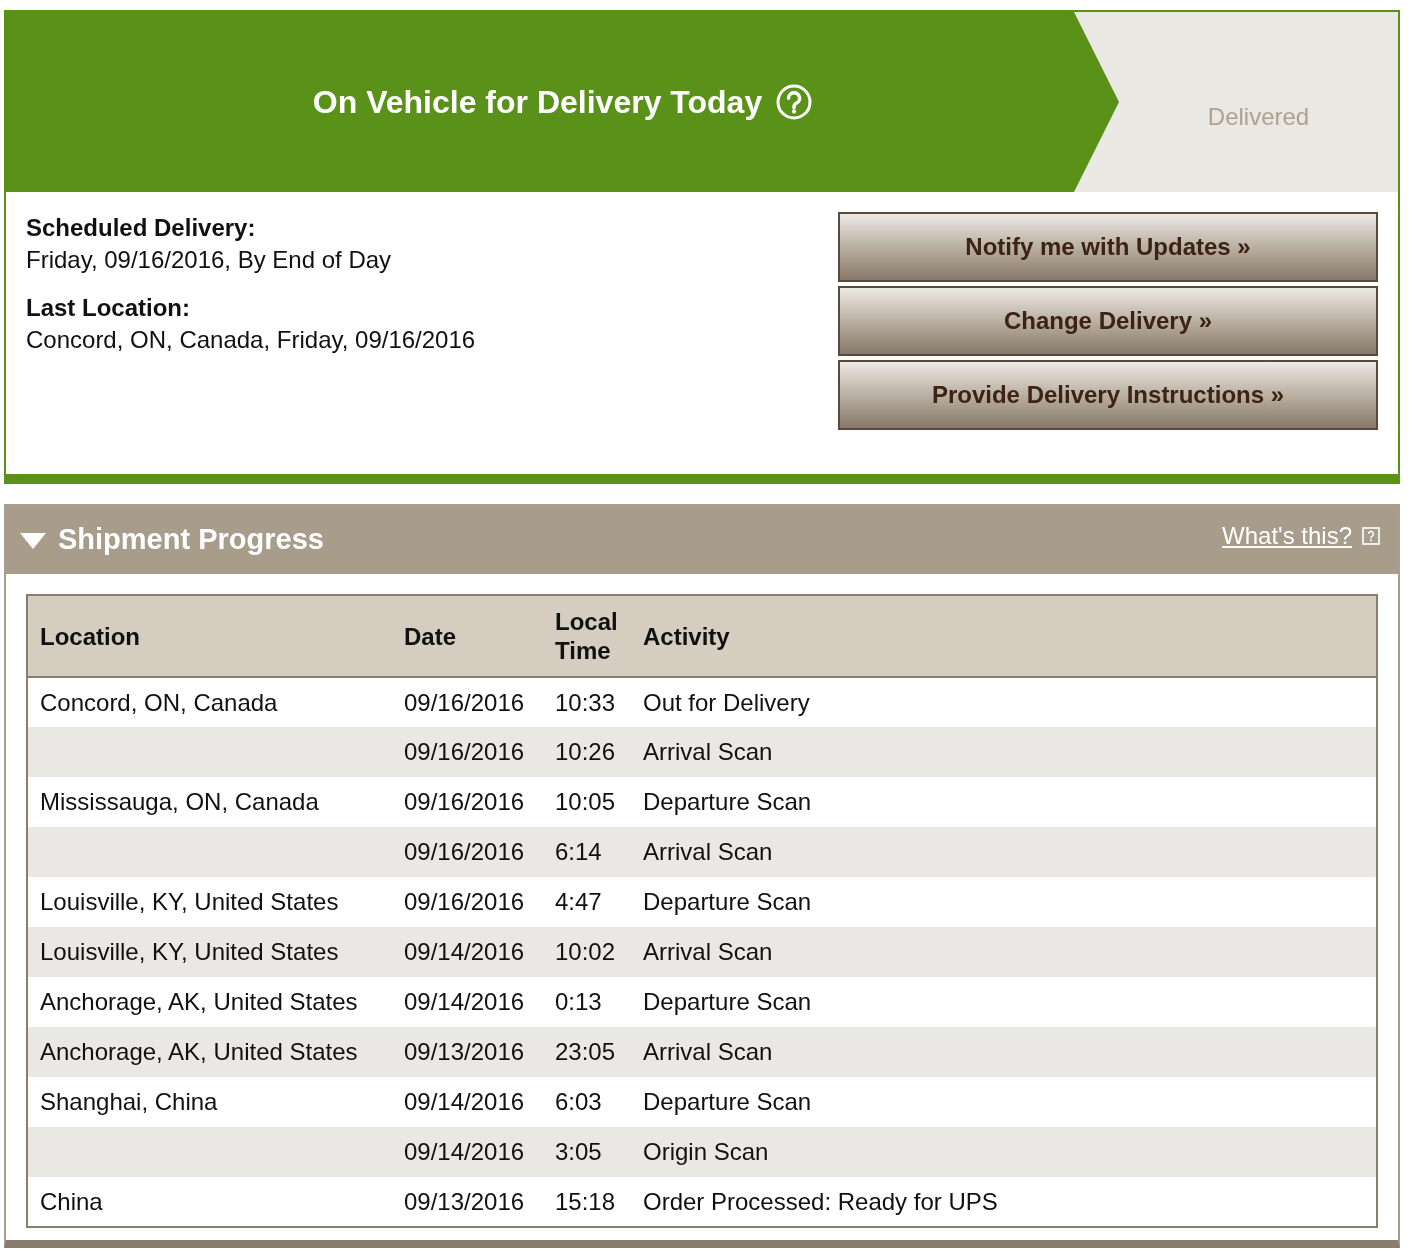 This screenshot has width=1412, height=1252. Describe the element at coordinates (1004, 1152) in the screenshot. I see `activity-cell: Origin Scan` at that location.